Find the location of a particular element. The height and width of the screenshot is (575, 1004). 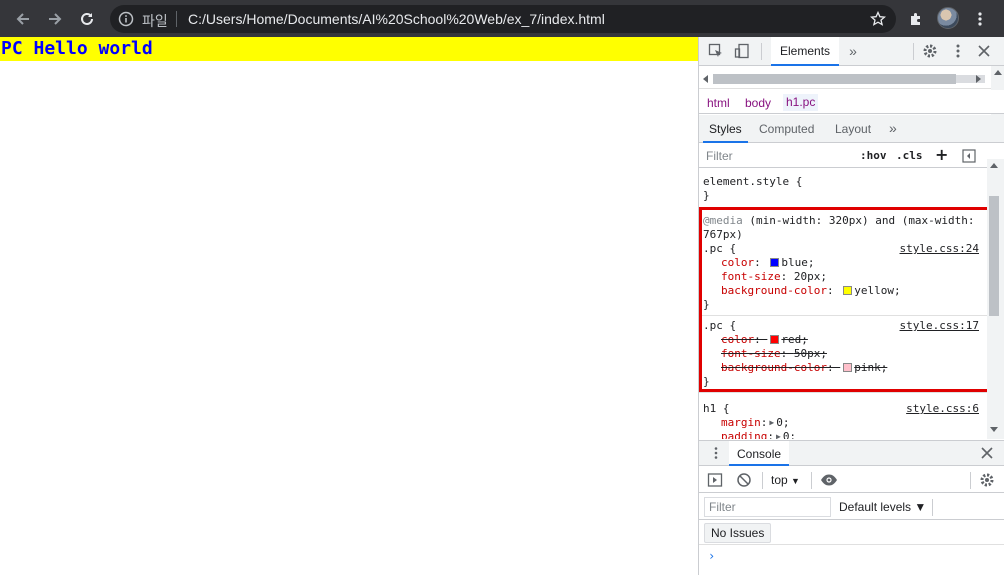

star-icon is located at coordinates (878, 19).